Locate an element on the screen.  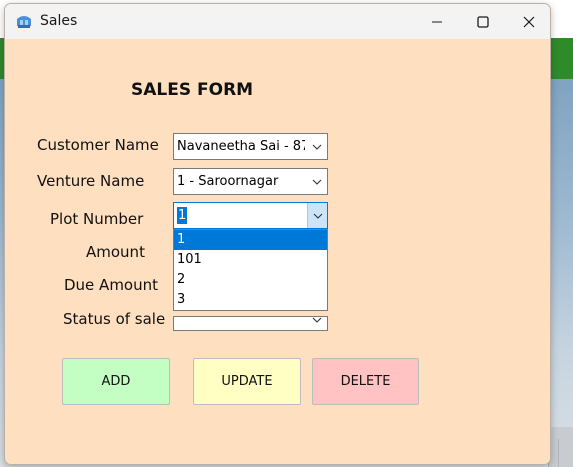
customer-name-combo: Navaneetha Sai - 87 is located at coordinates (250, 146).